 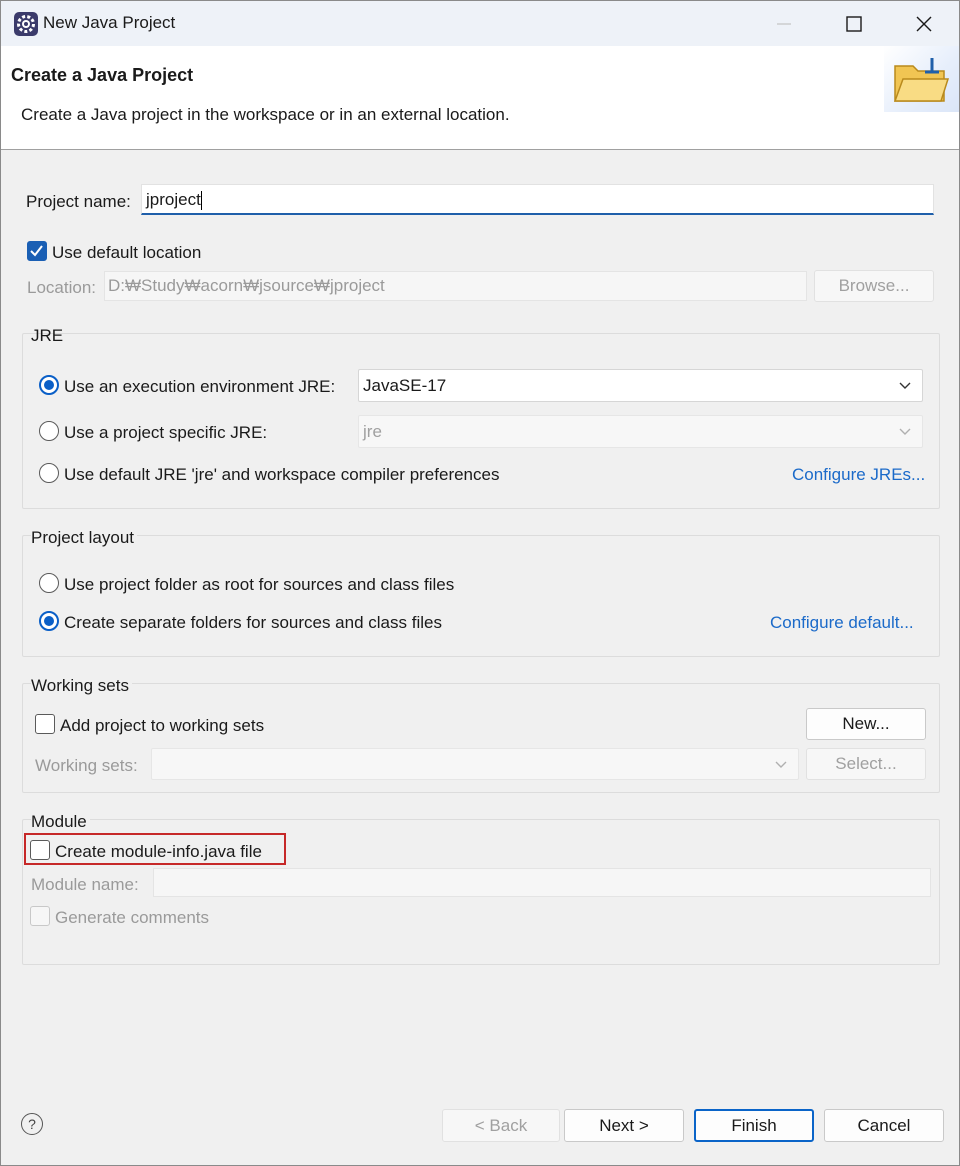 I want to click on minimize-icon, so click(x=784, y=23).